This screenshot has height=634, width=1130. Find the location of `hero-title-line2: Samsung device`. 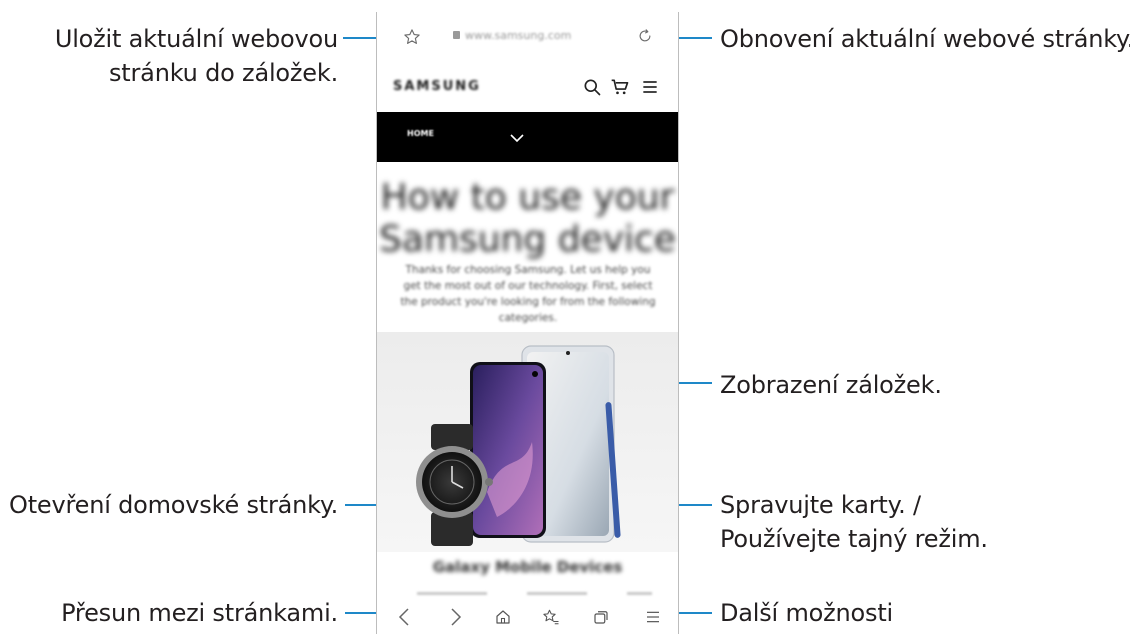

hero-title-line2: Samsung device is located at coordinates (527, 239).